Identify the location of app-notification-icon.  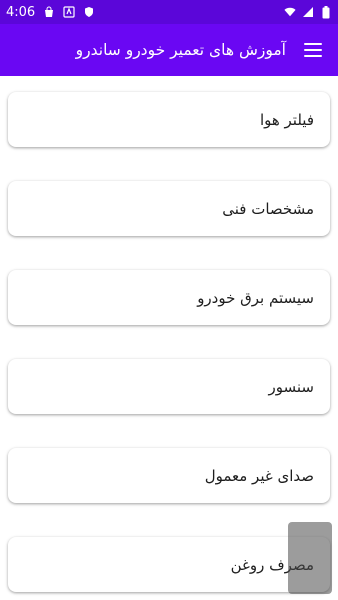
(69, 12).